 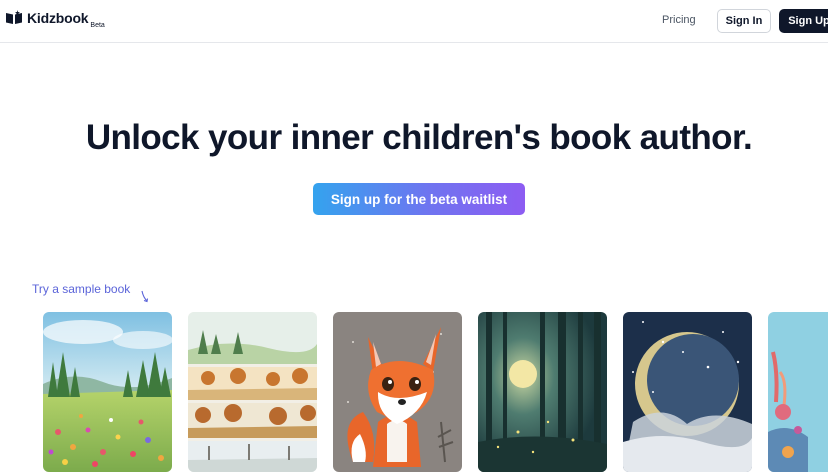 I want to click on sample-book-forest, so click(x=542, y=392).